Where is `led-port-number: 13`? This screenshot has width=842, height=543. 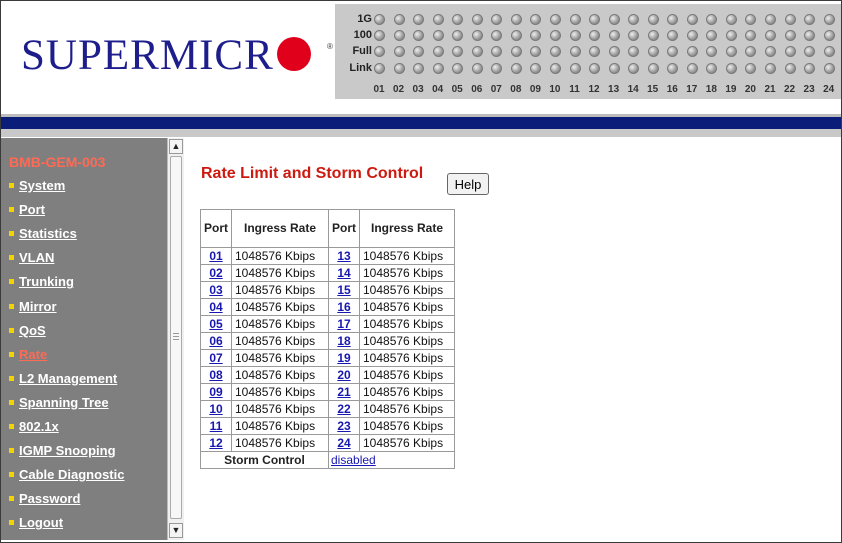
led-port-number: 13 is located at coordinates (614, 89).